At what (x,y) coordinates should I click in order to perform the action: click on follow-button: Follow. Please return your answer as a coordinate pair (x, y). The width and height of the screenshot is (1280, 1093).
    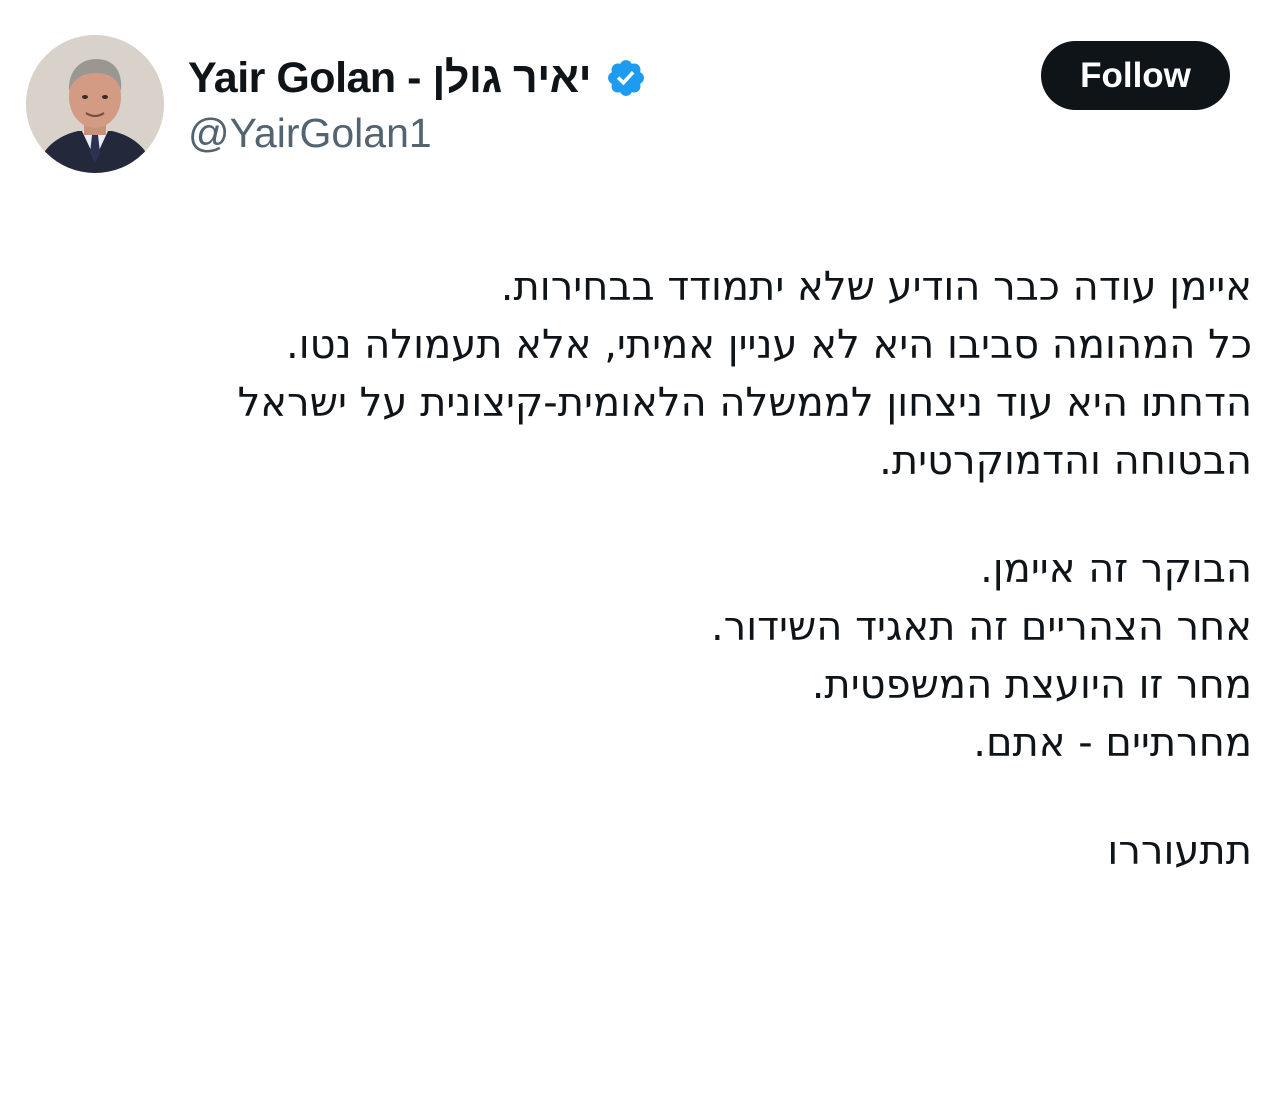
    Looking at the image, I should click on (1135, 75).